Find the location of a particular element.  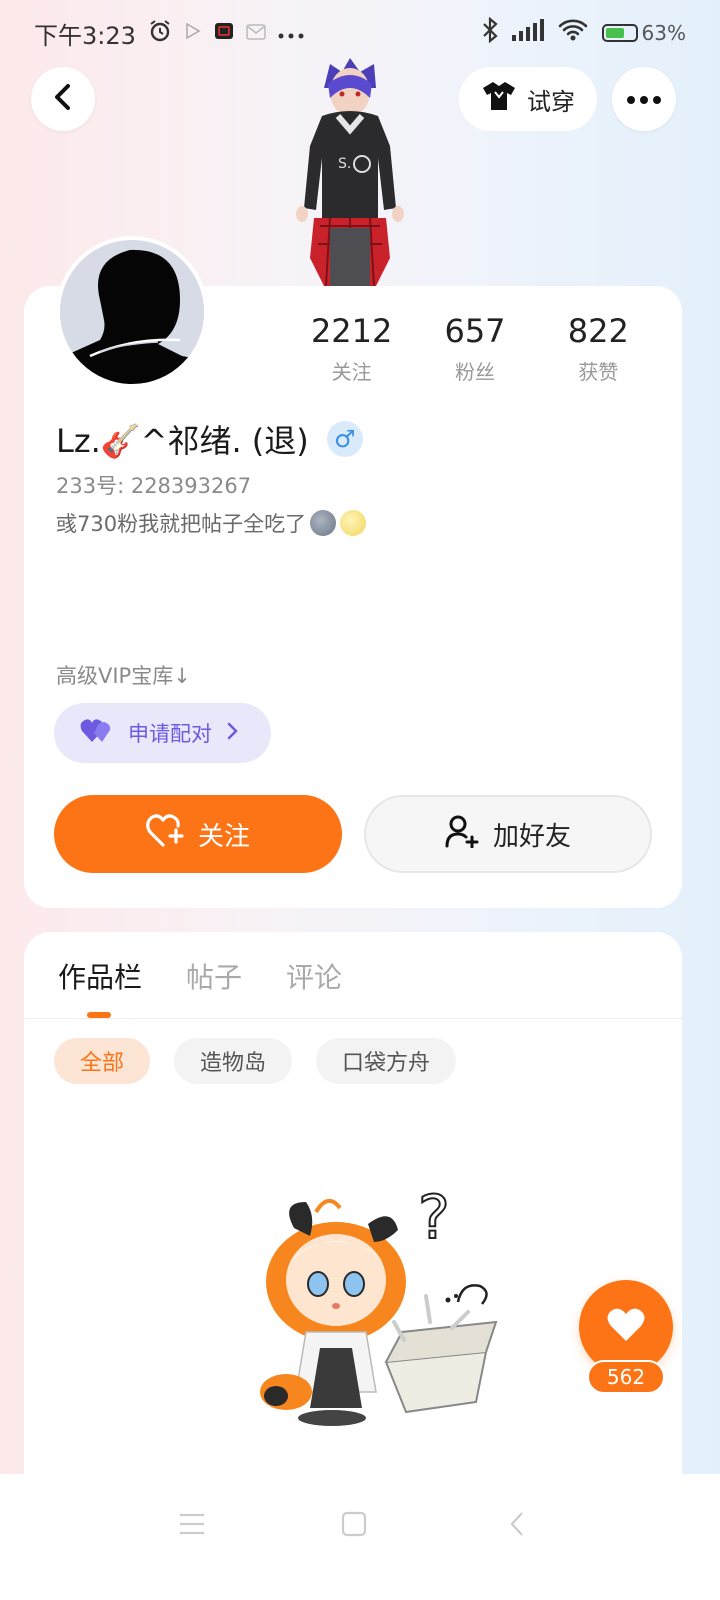

user-id: 233号: 228393267 is located at coordinates (153, 485).